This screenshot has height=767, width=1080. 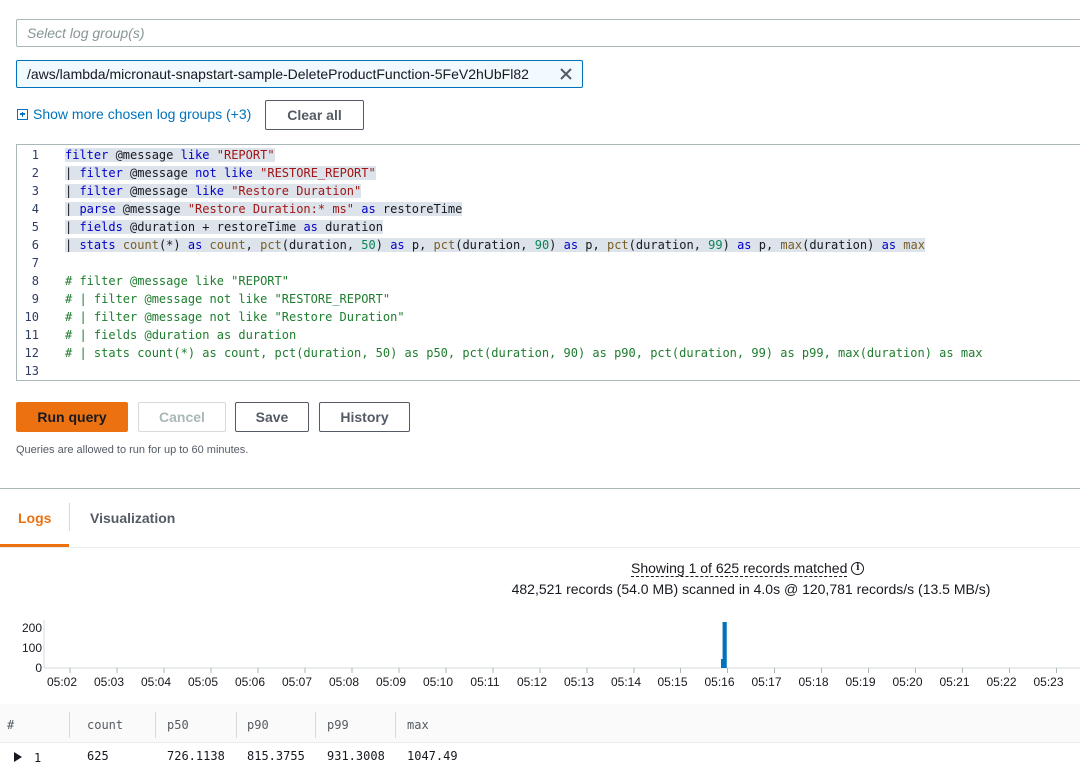 What do you see at coordinates (344, 682) in the screenshot?
I see `x-tick-label: 05:08` at bounding box center [344, 682].